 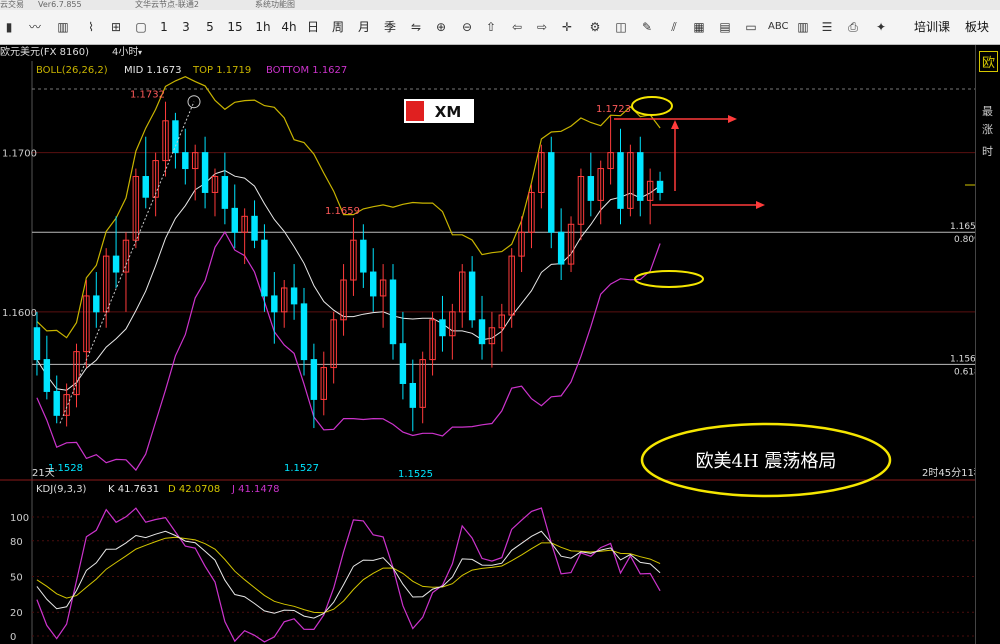 What do you see at coordinates (517, 27) in the screenshot?
I see `arrow-left-icon: ⇦` at bounding box center [517, 27].